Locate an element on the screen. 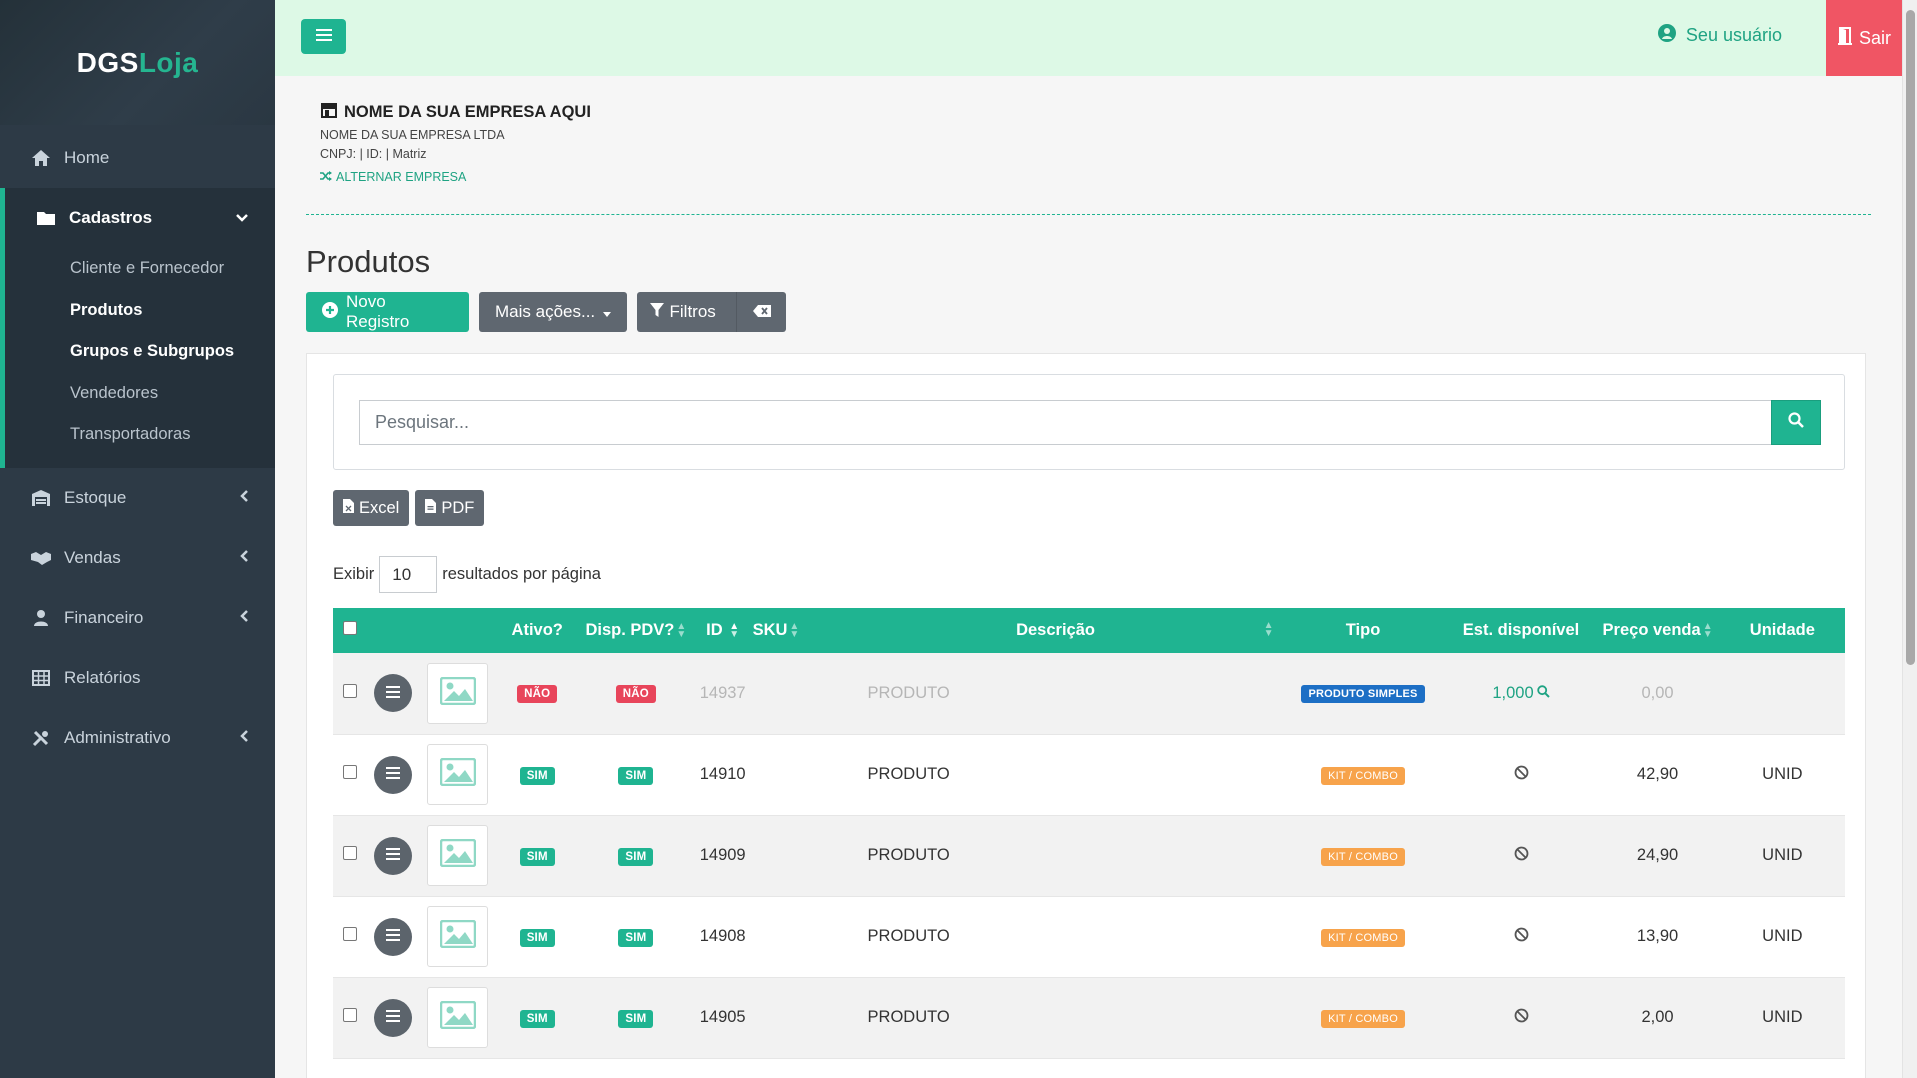  sidebar-item-produtos: Produtos is located at coordinates (140, 311).